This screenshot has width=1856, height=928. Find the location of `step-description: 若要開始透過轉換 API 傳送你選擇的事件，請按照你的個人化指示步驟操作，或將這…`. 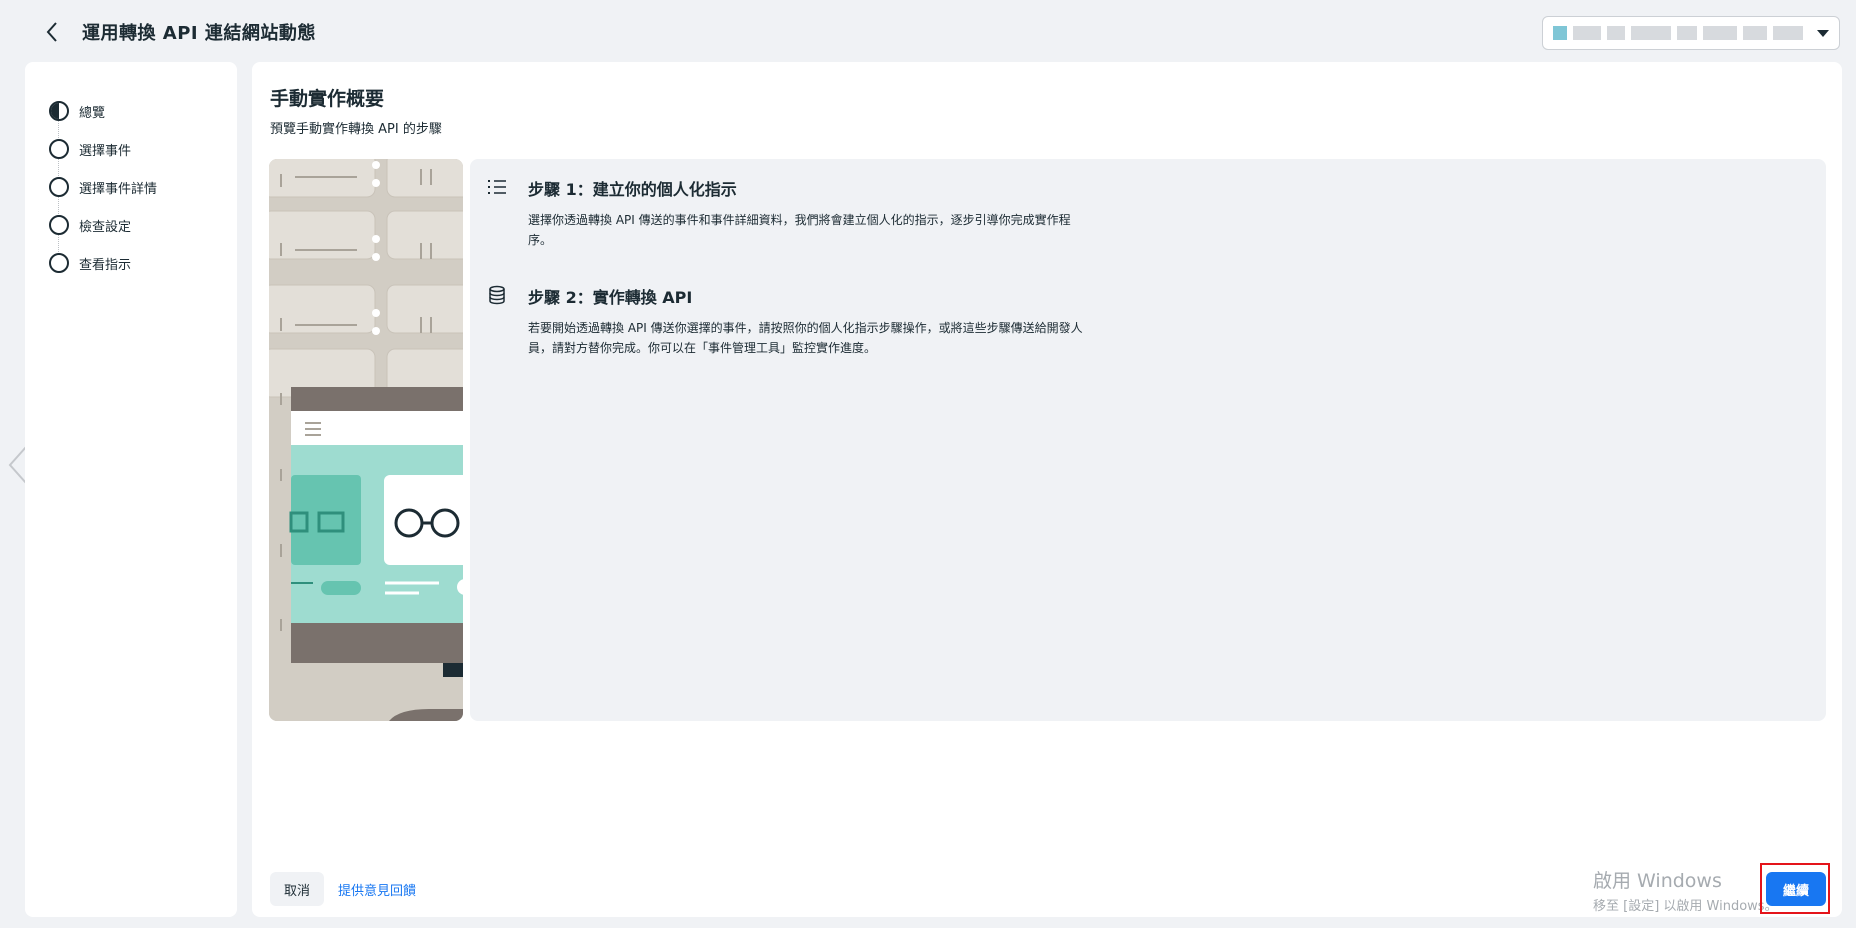

step-description: 若要開始透過轉換 API 傳送你選擇的事件，請按照你的個人化指示步驟操作，或將這… is located at coordinates (805, 338).